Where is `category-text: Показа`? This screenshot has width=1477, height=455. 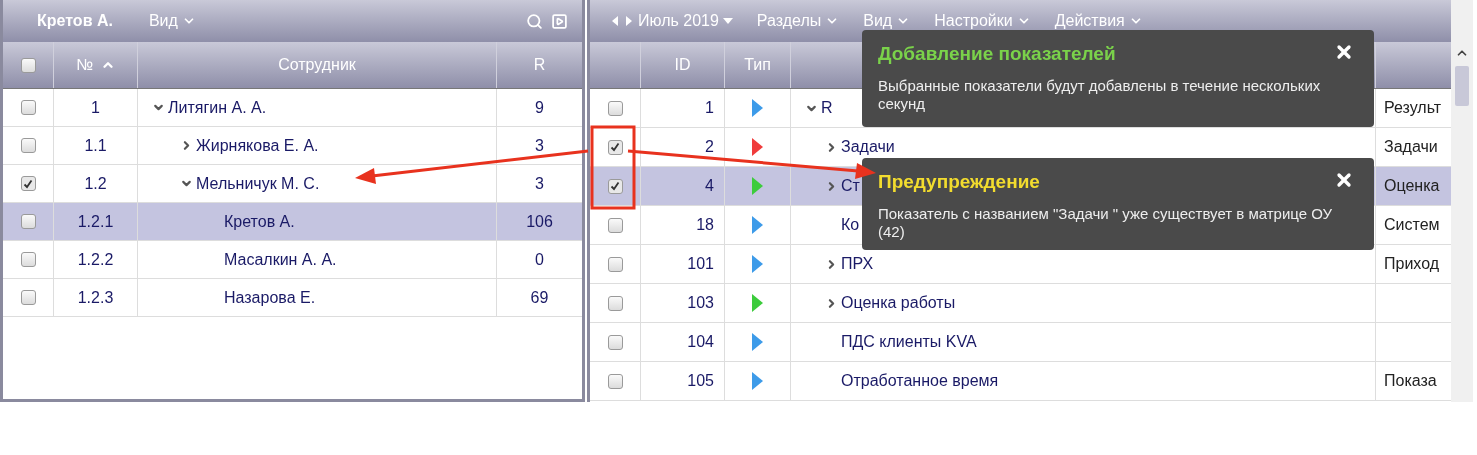
category-text: Показа is located at coordinates (1410, 381).